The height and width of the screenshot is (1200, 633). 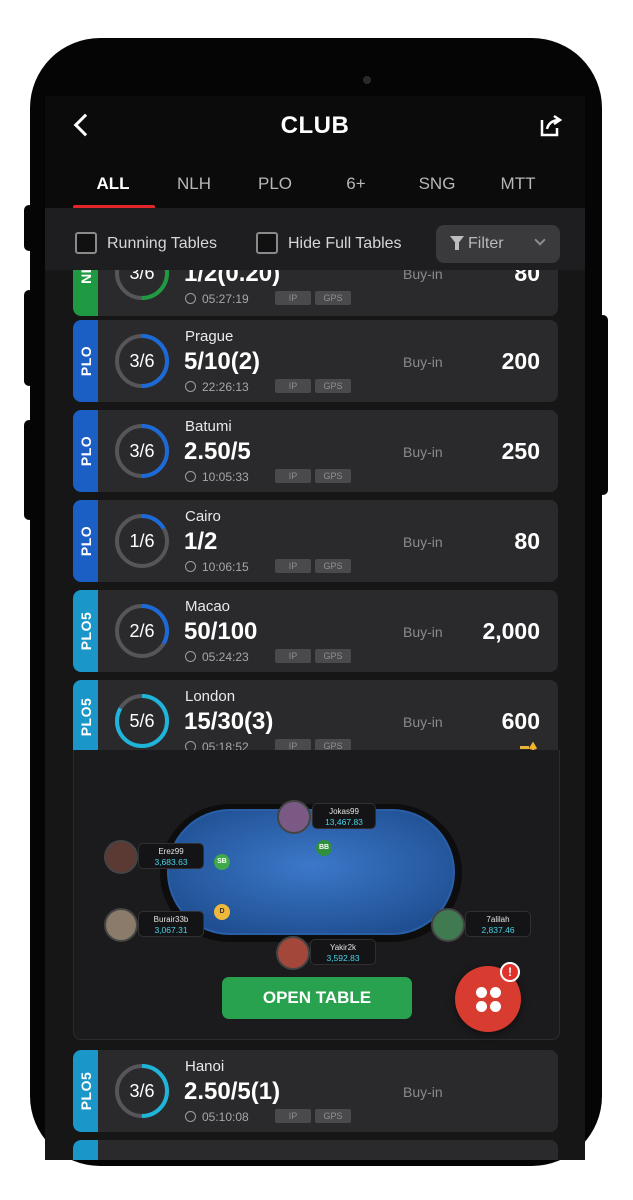 I want to click on table-name: Batumi, so click(x=208, y=426).